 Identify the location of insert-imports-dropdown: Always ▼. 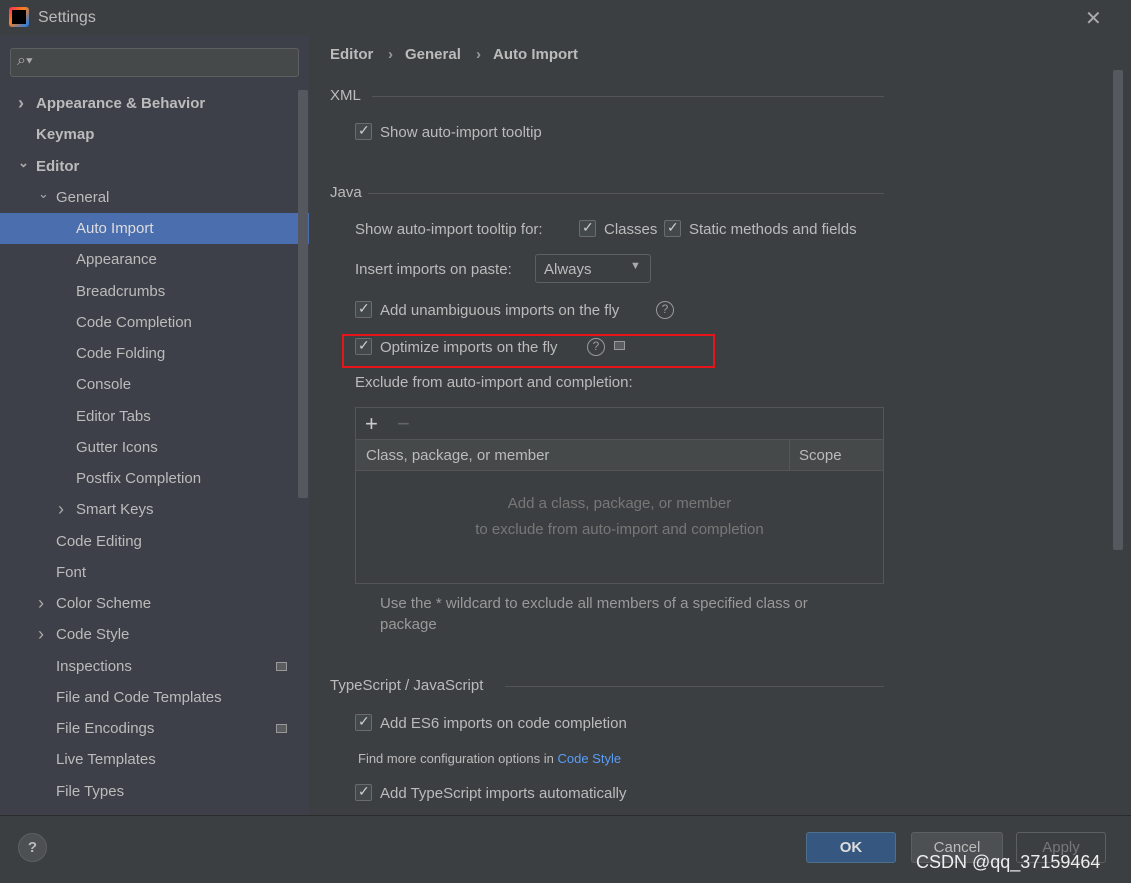
(593, 268).